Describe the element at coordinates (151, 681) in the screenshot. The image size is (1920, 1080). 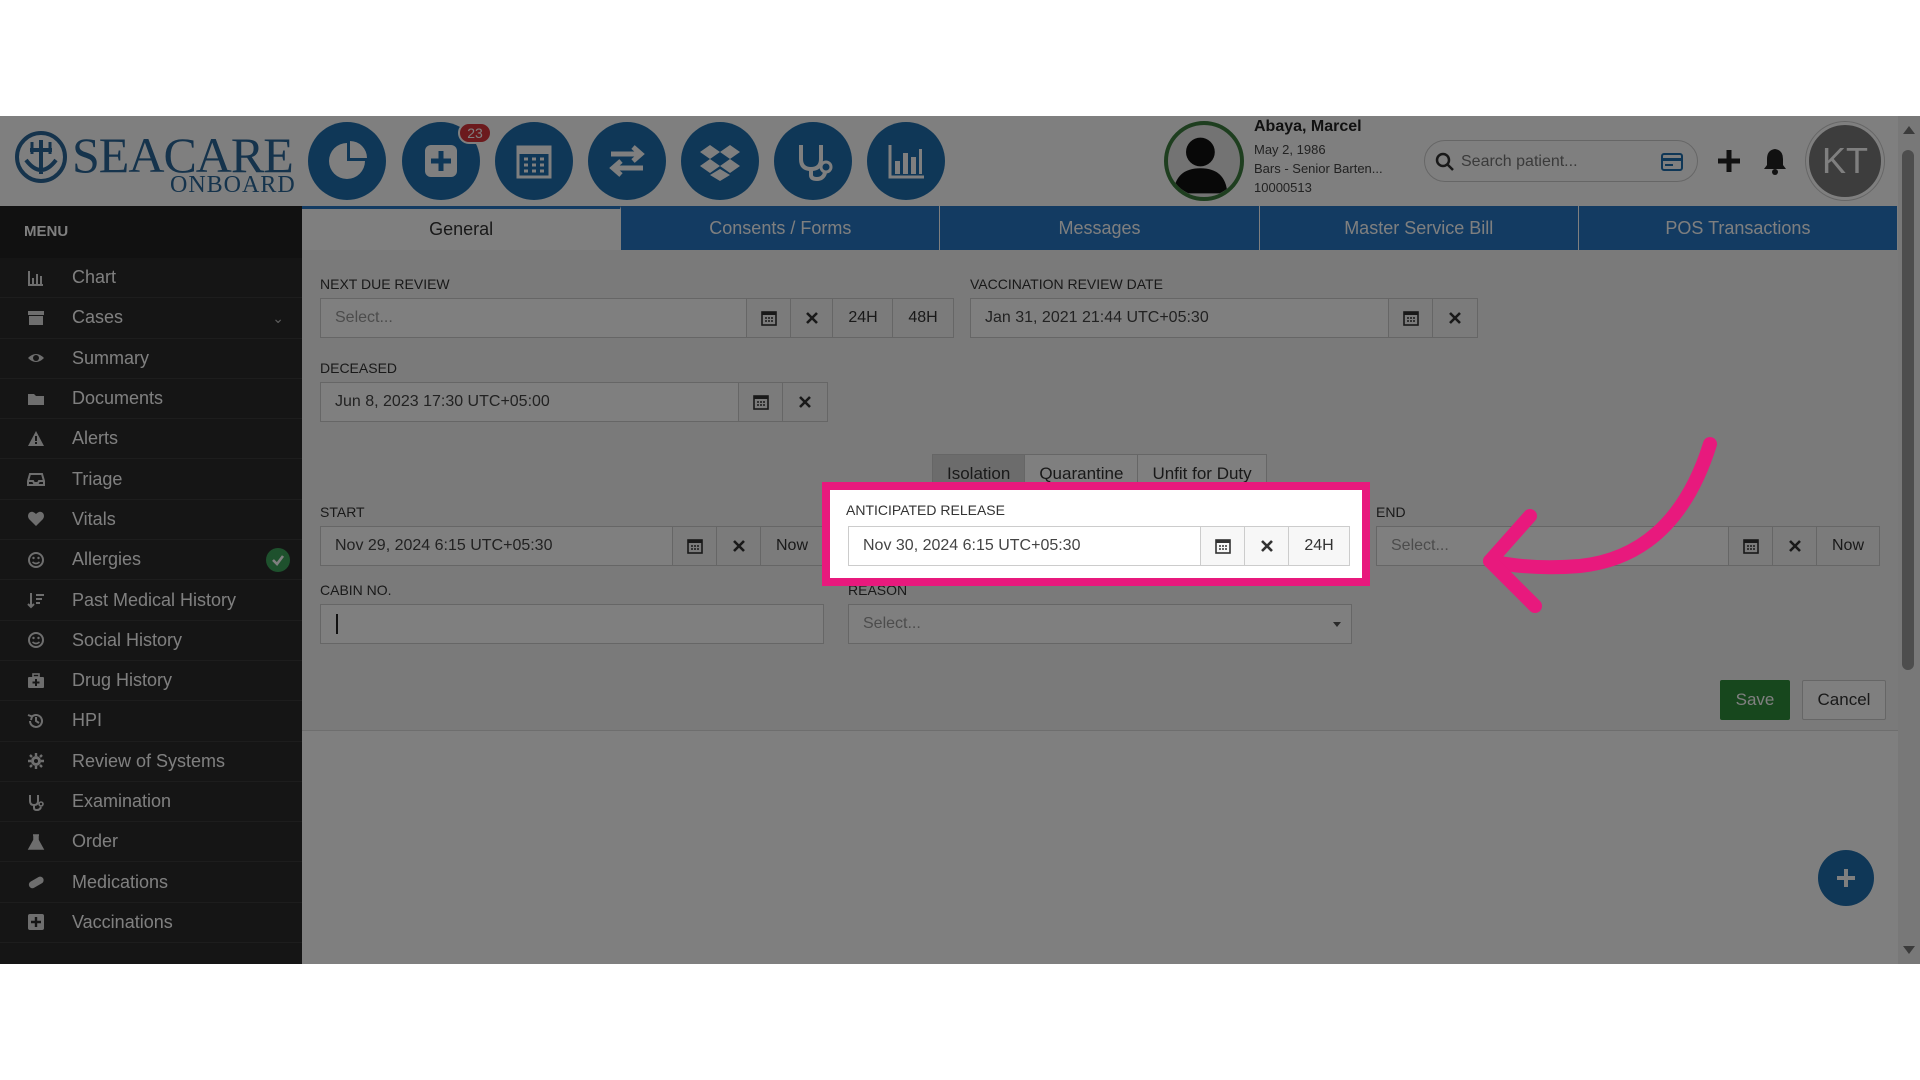
I see `sidebar-item-drug-history: Drug History` at that location.